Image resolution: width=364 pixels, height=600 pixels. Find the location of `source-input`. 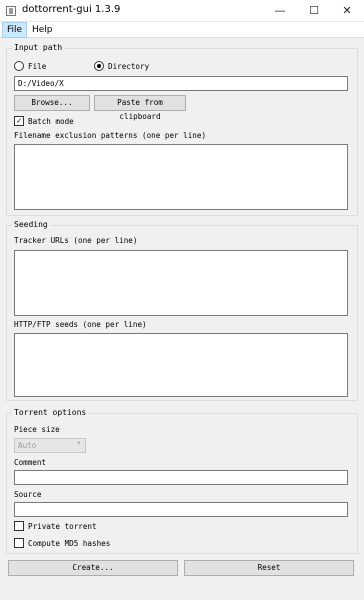

source-input is located at coordinates (181, 509).